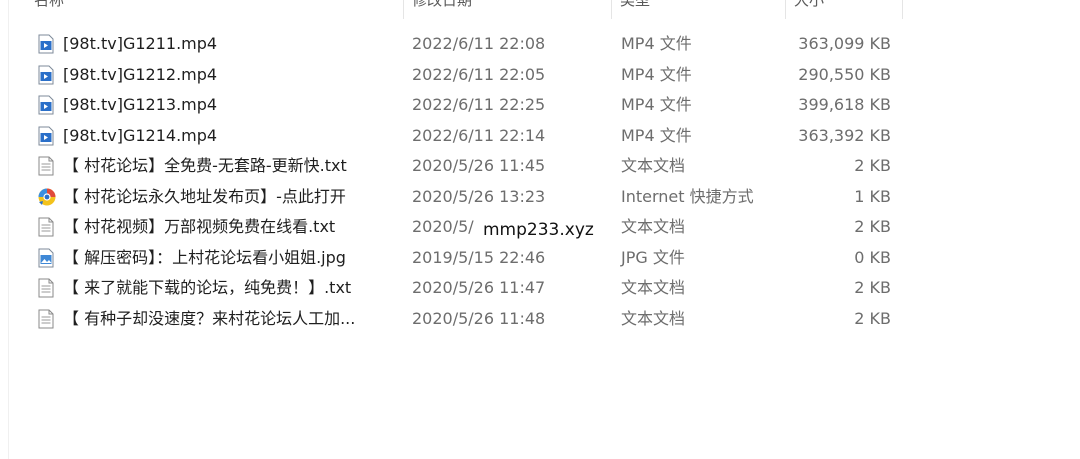 The image size is (1080, 459). I want to click on file-name: [98t.tv]G1213.mp4, so click(140, 104).